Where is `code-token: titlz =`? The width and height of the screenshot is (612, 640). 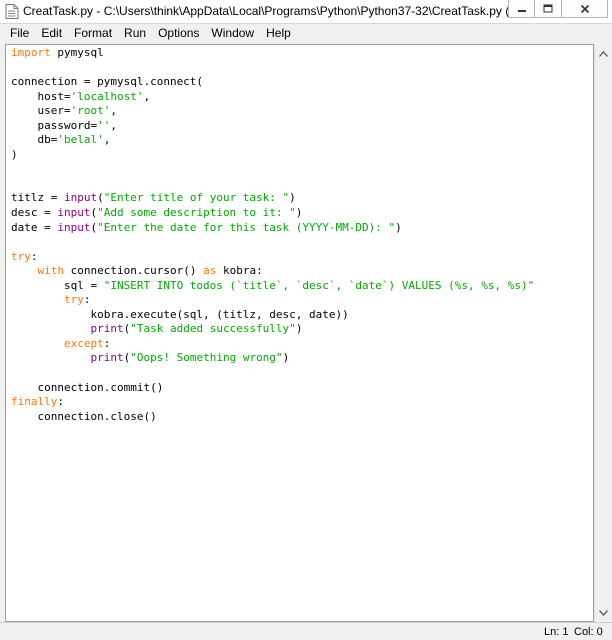
code-token: titlz = is located at coordinates (37, 198).